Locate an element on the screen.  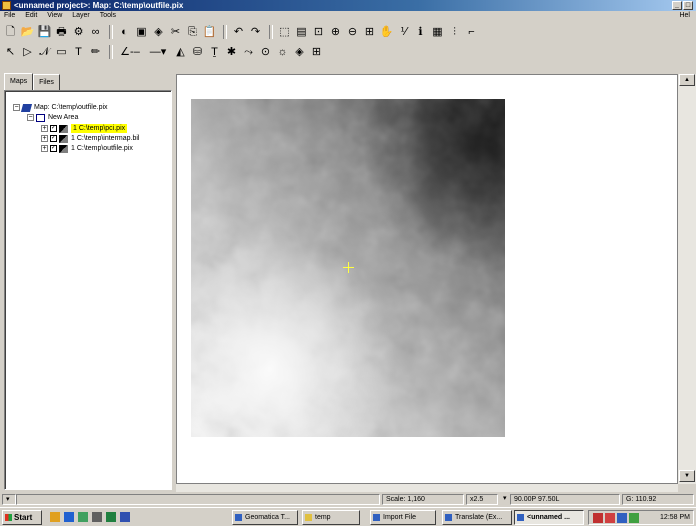
zoom-out-icon: ⊖ is located at coordinates (352, 32).